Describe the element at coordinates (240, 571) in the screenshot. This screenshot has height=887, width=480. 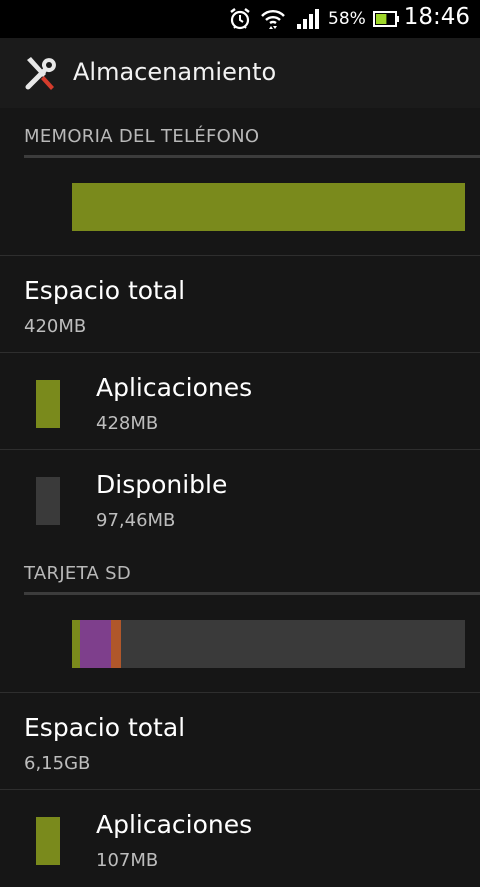
I see `section-header-sd-card: TARJETA SD` at that location.